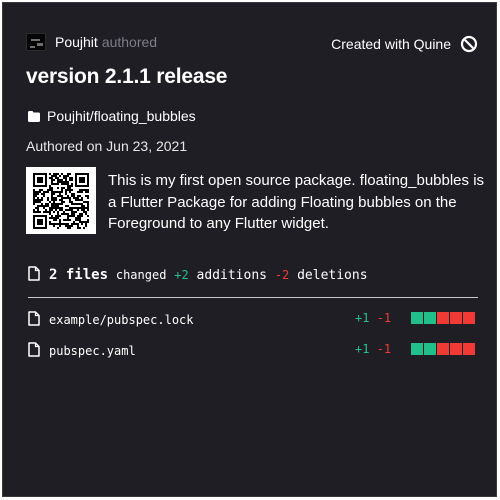 The height and width of the screenshot is (500, 500). Describe the element at coordinates (121, 320) in the screenshot. I see `file-name: example/pubspec.lock` at that location.